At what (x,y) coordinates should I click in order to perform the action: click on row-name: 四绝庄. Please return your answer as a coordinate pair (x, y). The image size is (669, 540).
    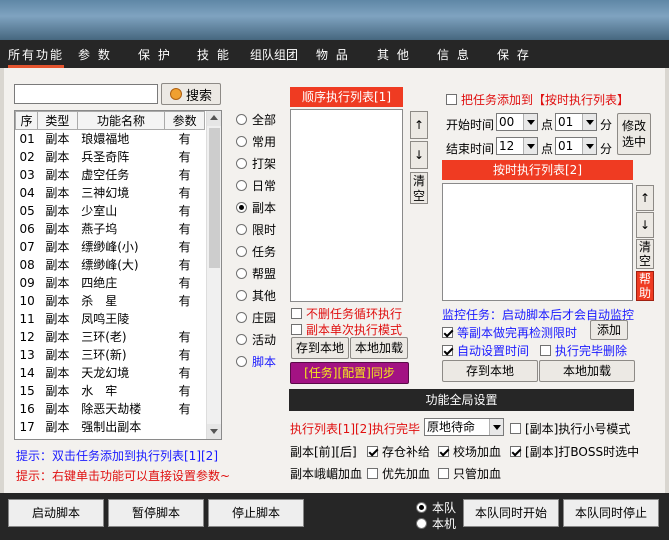
    Looking at the image, I should click on (99, 283).